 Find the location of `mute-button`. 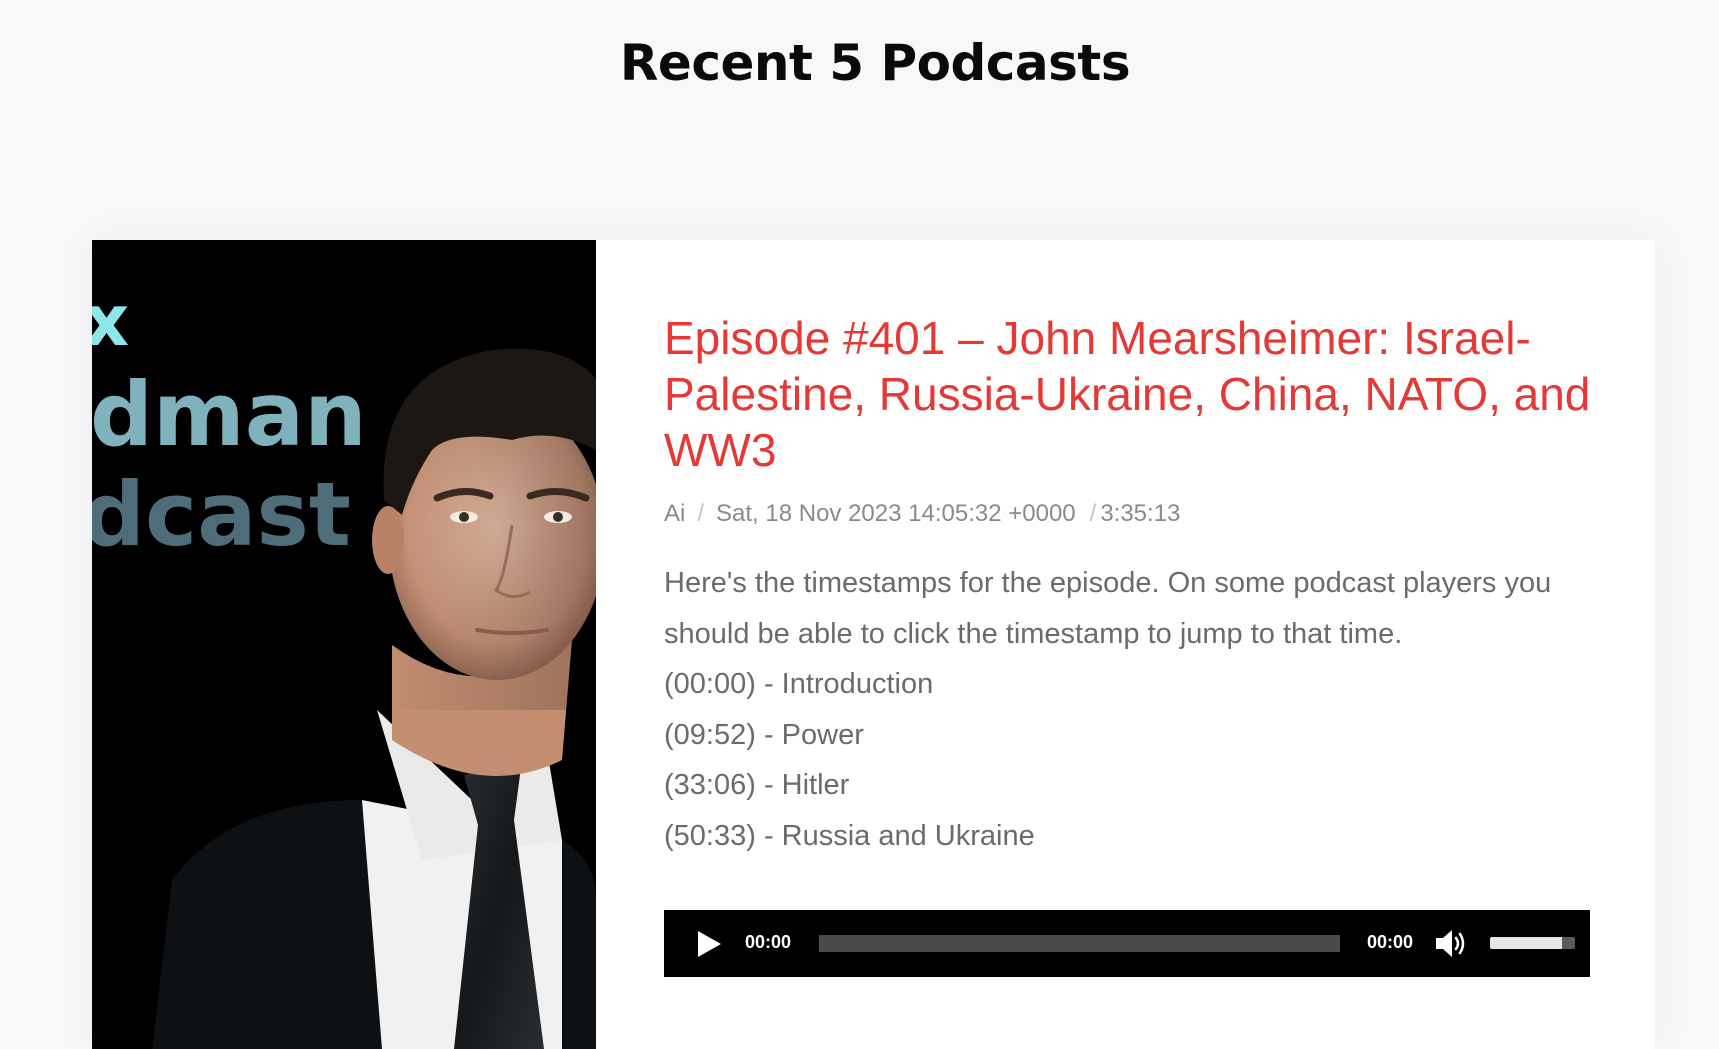

mute-button is located at coordinates (1452, 943).